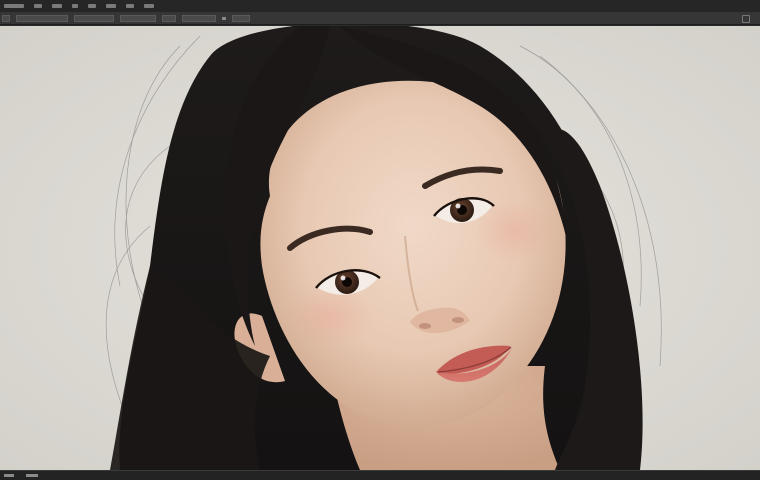 The height and width of the screenshot is (480, 760). Describe the element at coordinates (330, 316) in the screenshot. I see `left-cheek` at that location.